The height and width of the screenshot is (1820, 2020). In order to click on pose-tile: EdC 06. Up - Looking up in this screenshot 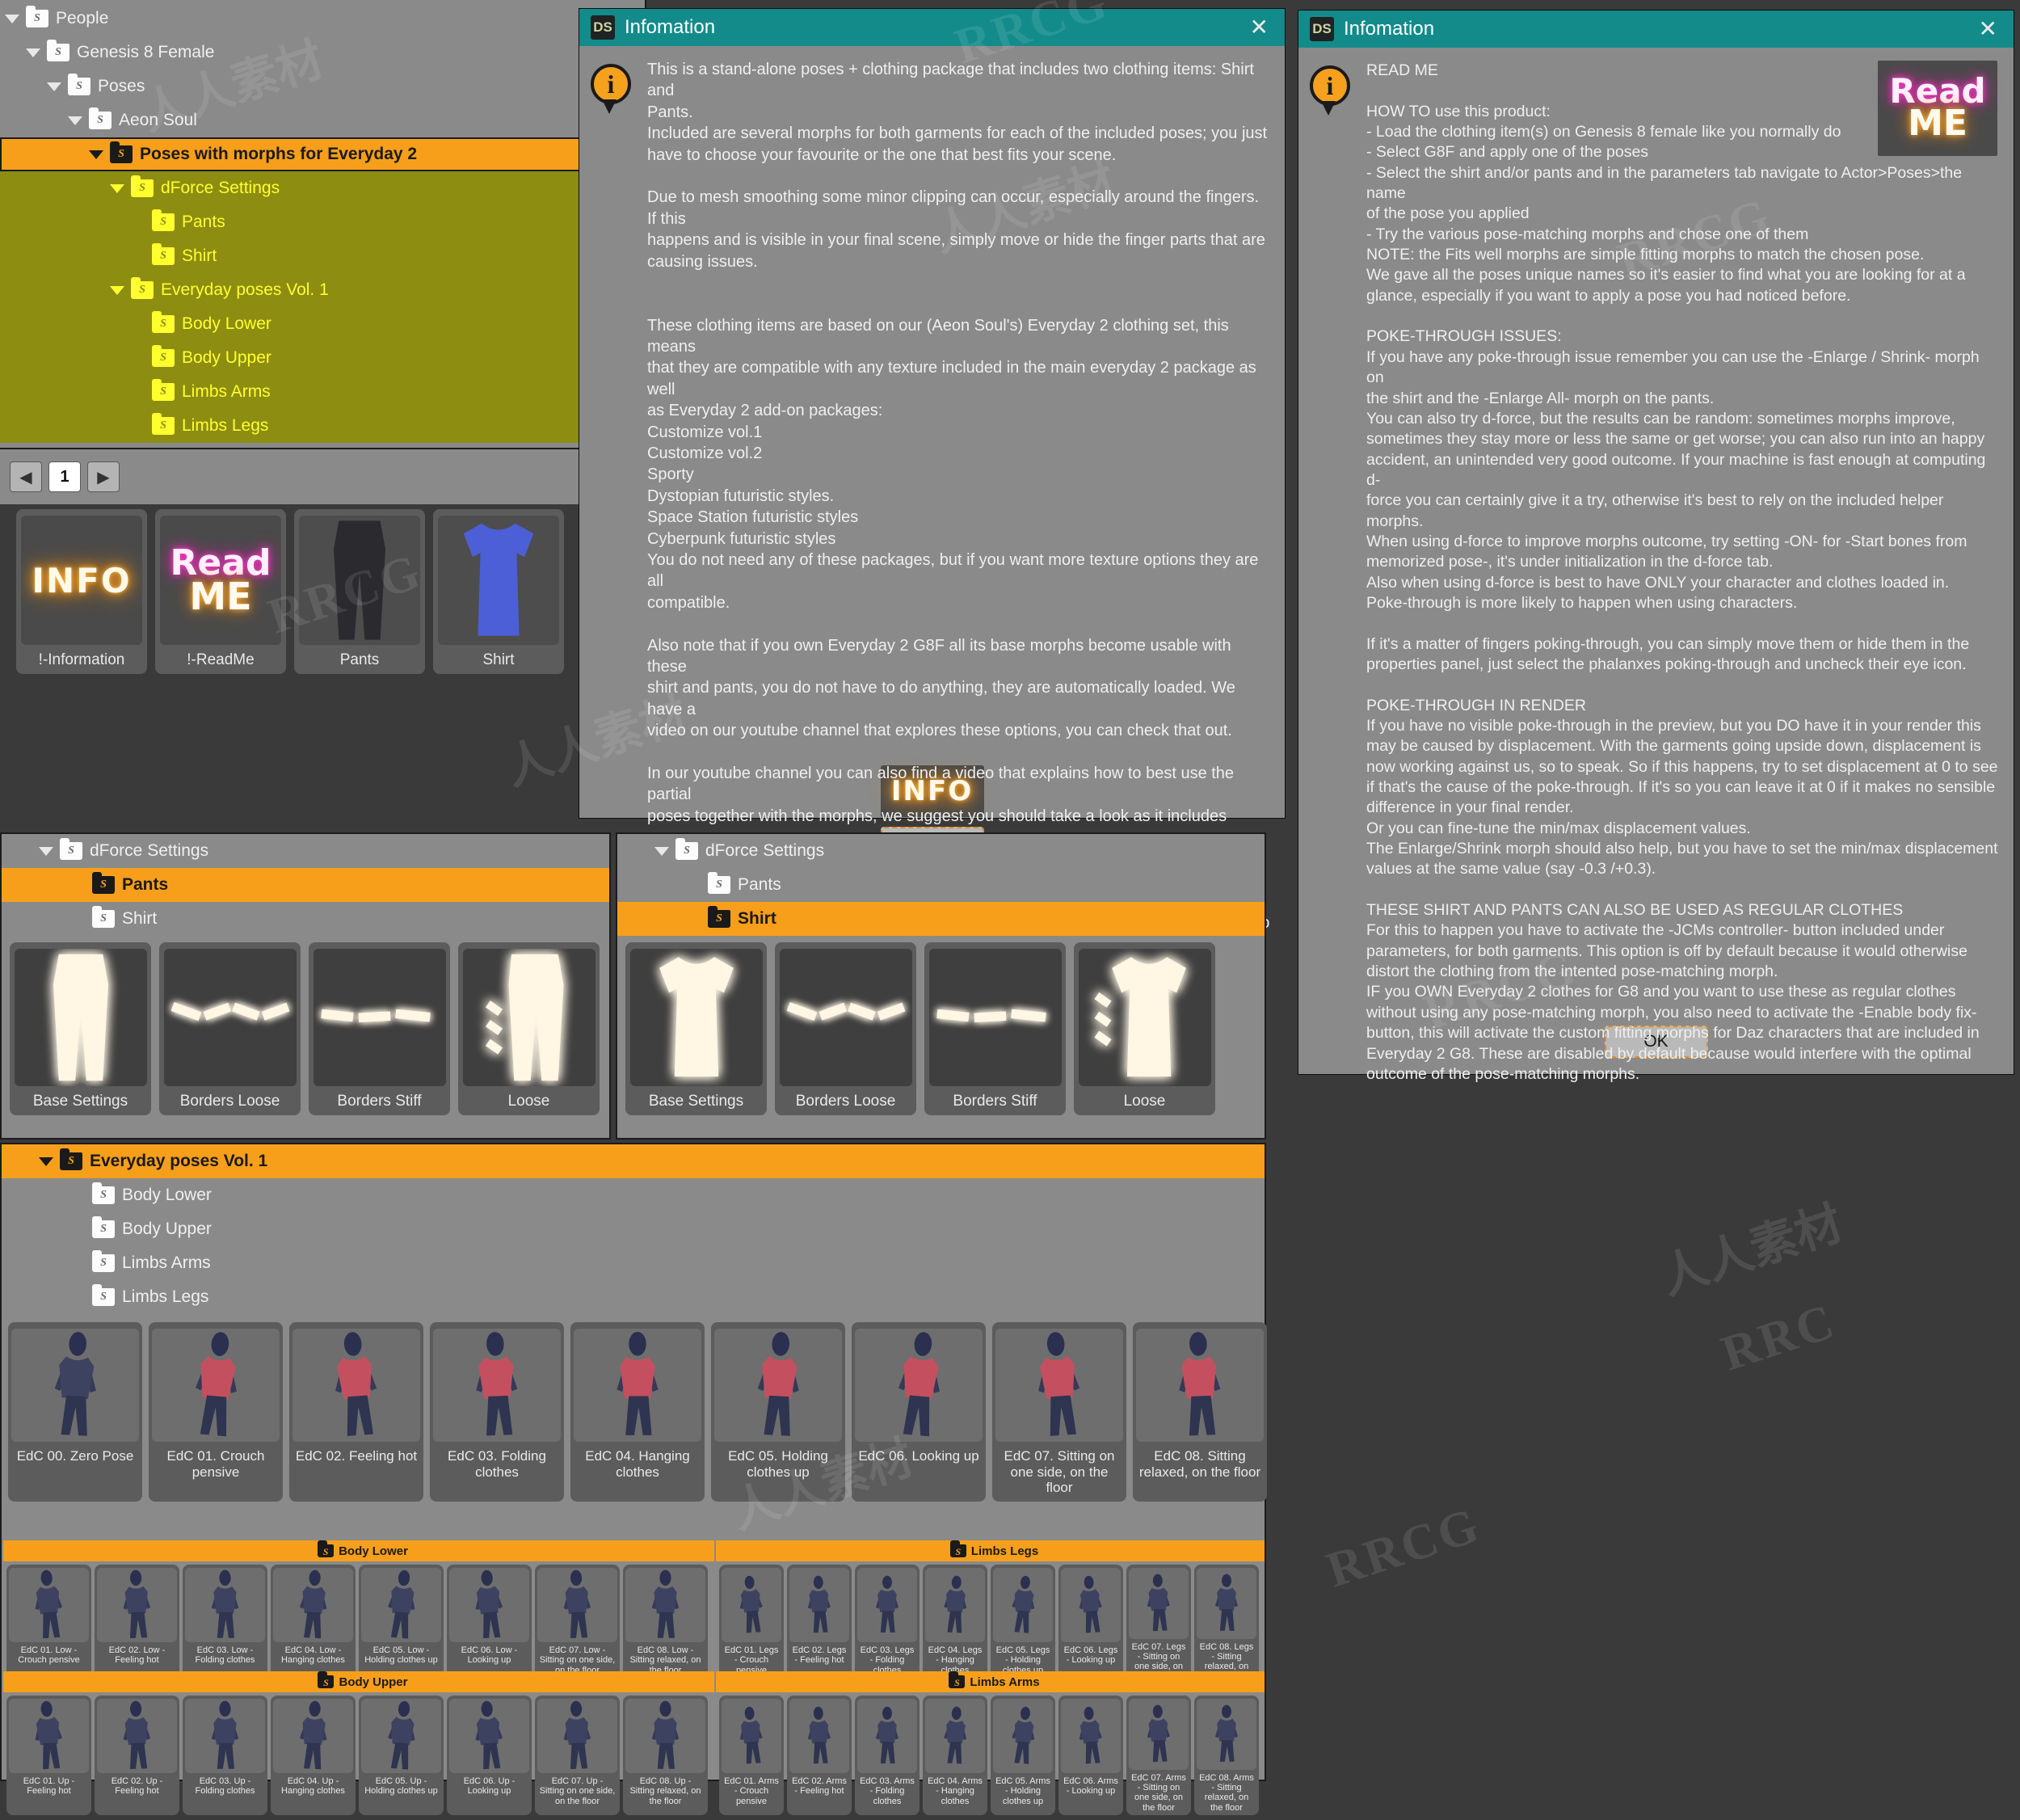, I will do `click(489, 1755)`.